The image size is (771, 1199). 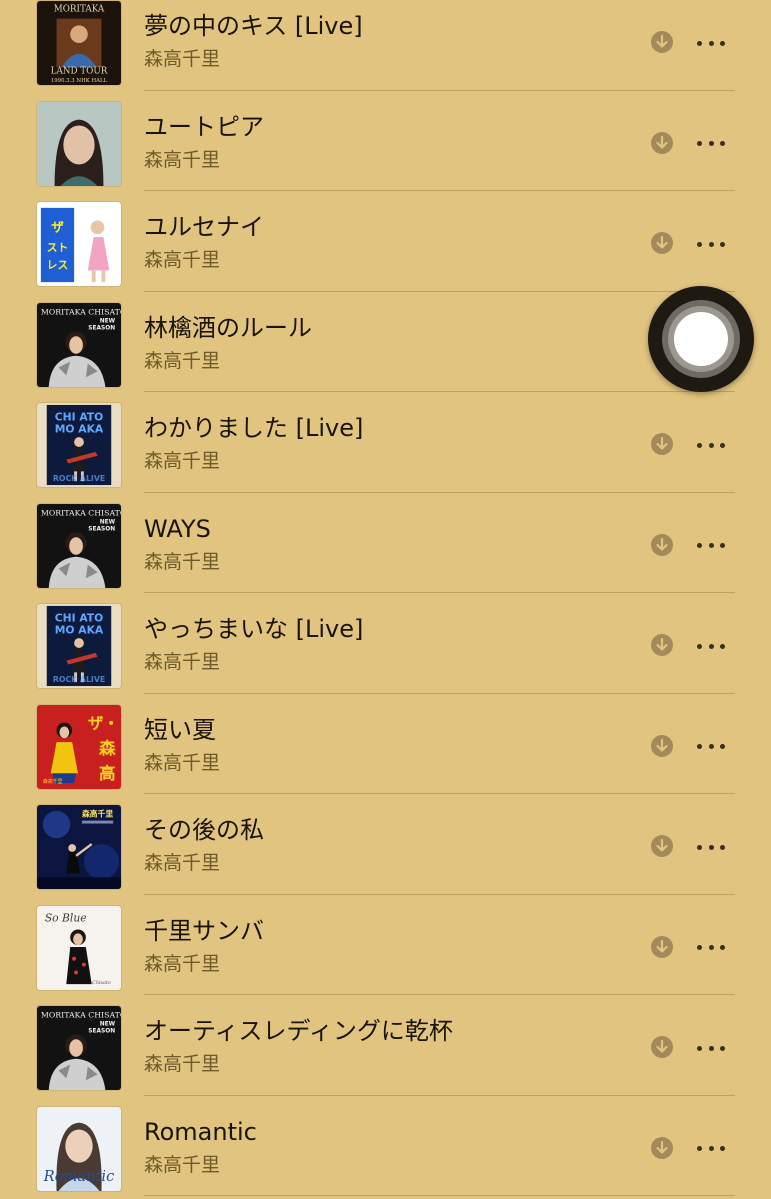 I want to click on album-art: MORITAKA LAND TOUR 1990.3.3 NHK HALL, so click(x=79, y=43).